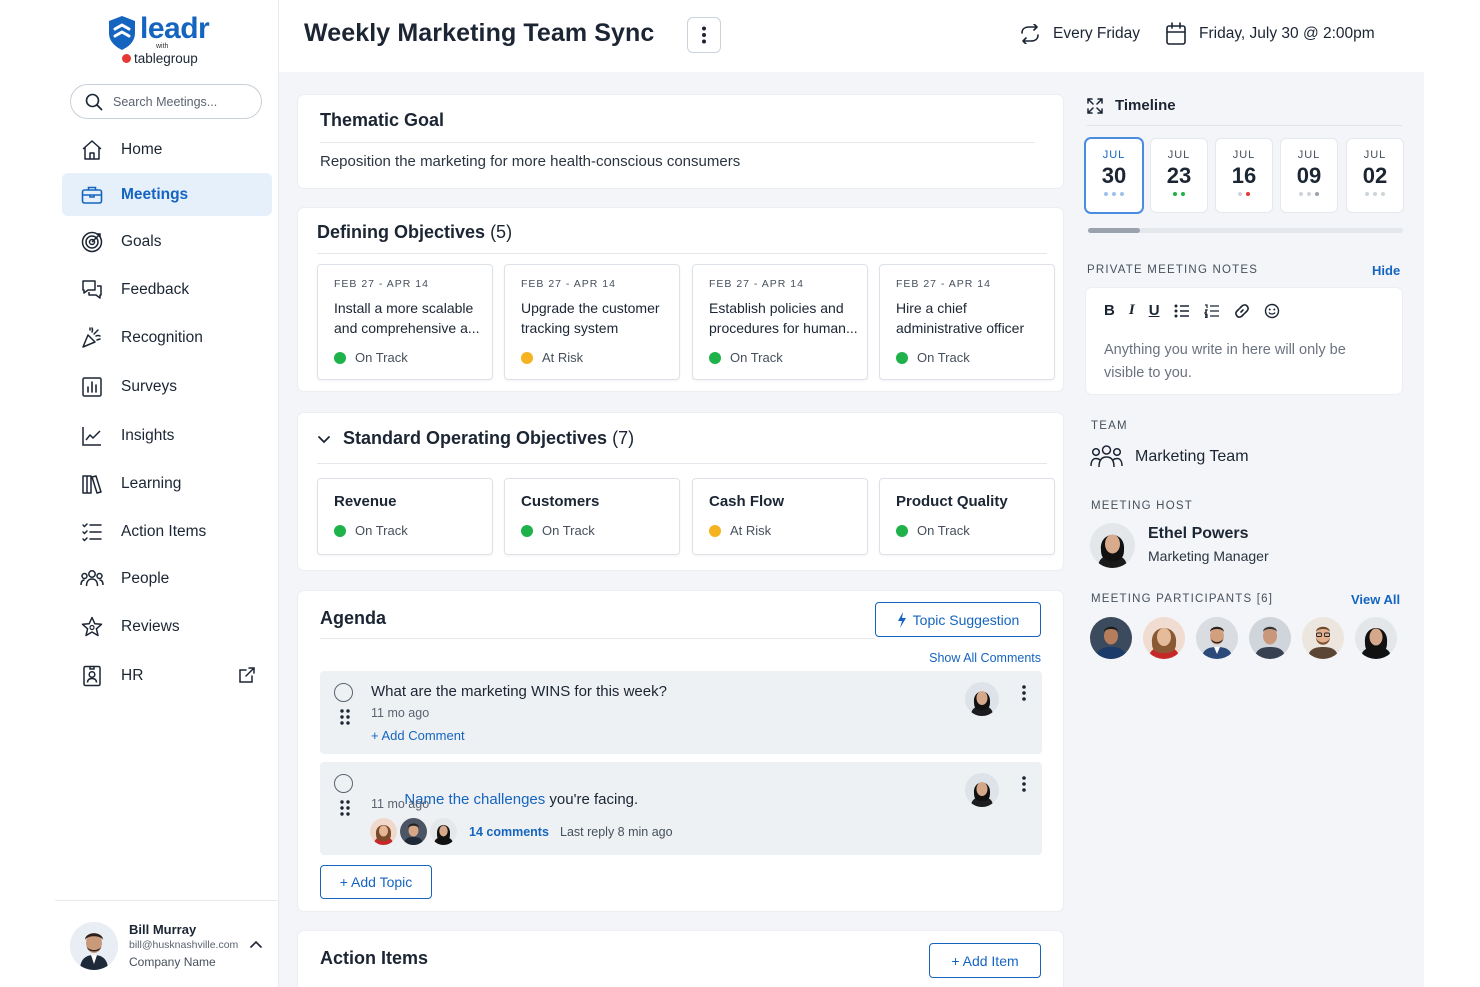 This screenshot has width=1480, height=987. Describe the element at coordinates (1179, 175) in the screenshot. I see `timeline-date-card: JUL 23` at that location.